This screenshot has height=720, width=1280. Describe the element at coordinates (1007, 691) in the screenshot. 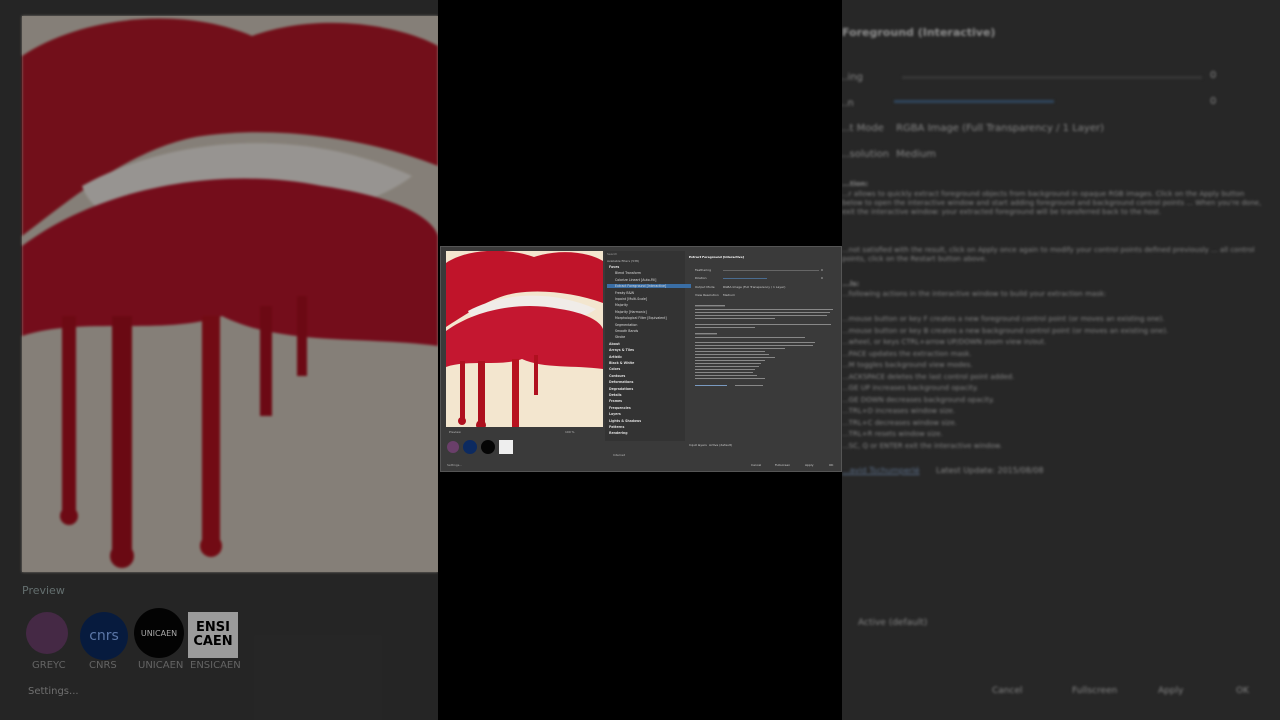

I see `background-cancel-button: Cancel` at that location.